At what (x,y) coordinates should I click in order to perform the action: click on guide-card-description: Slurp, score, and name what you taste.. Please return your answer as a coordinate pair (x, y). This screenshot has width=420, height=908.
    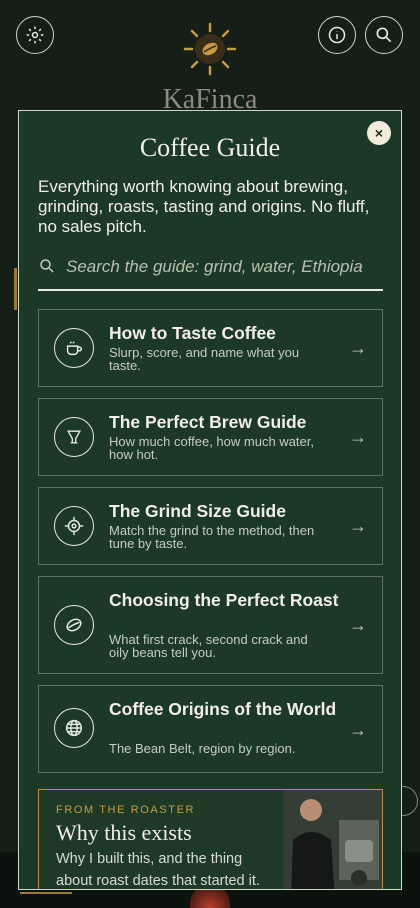
    Looking at the image, I should click on (204, 359).